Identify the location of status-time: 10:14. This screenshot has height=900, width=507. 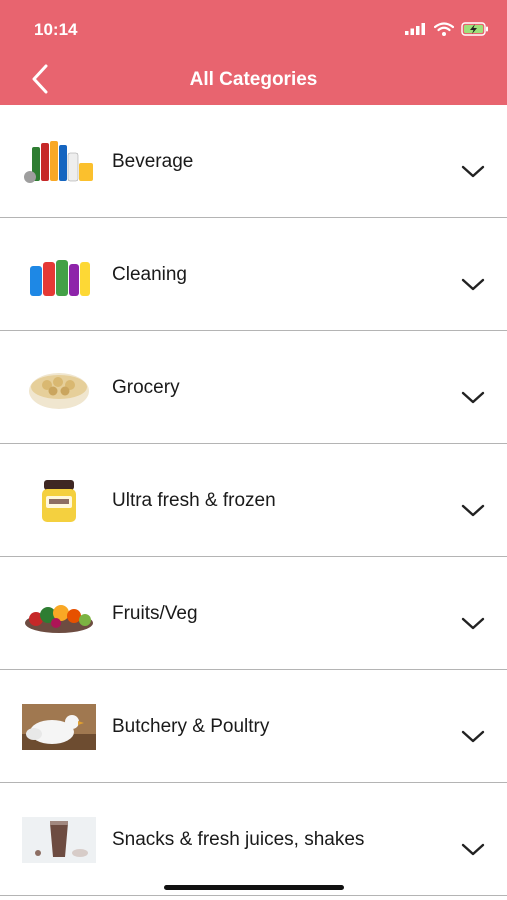
(56, 29).